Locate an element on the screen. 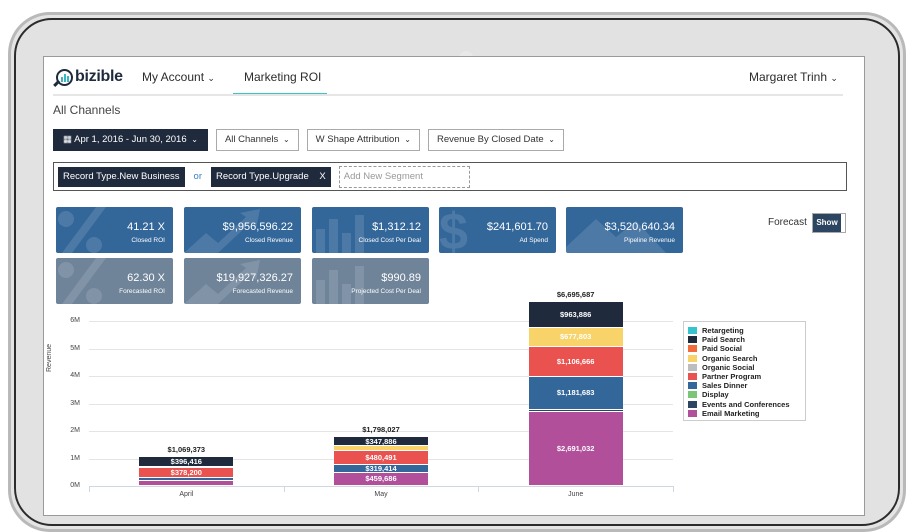 The image size is (913, 532). date-range-label: Apr 1, 2016 - Jun 30, 2016 is located at coordinates (130, 139).